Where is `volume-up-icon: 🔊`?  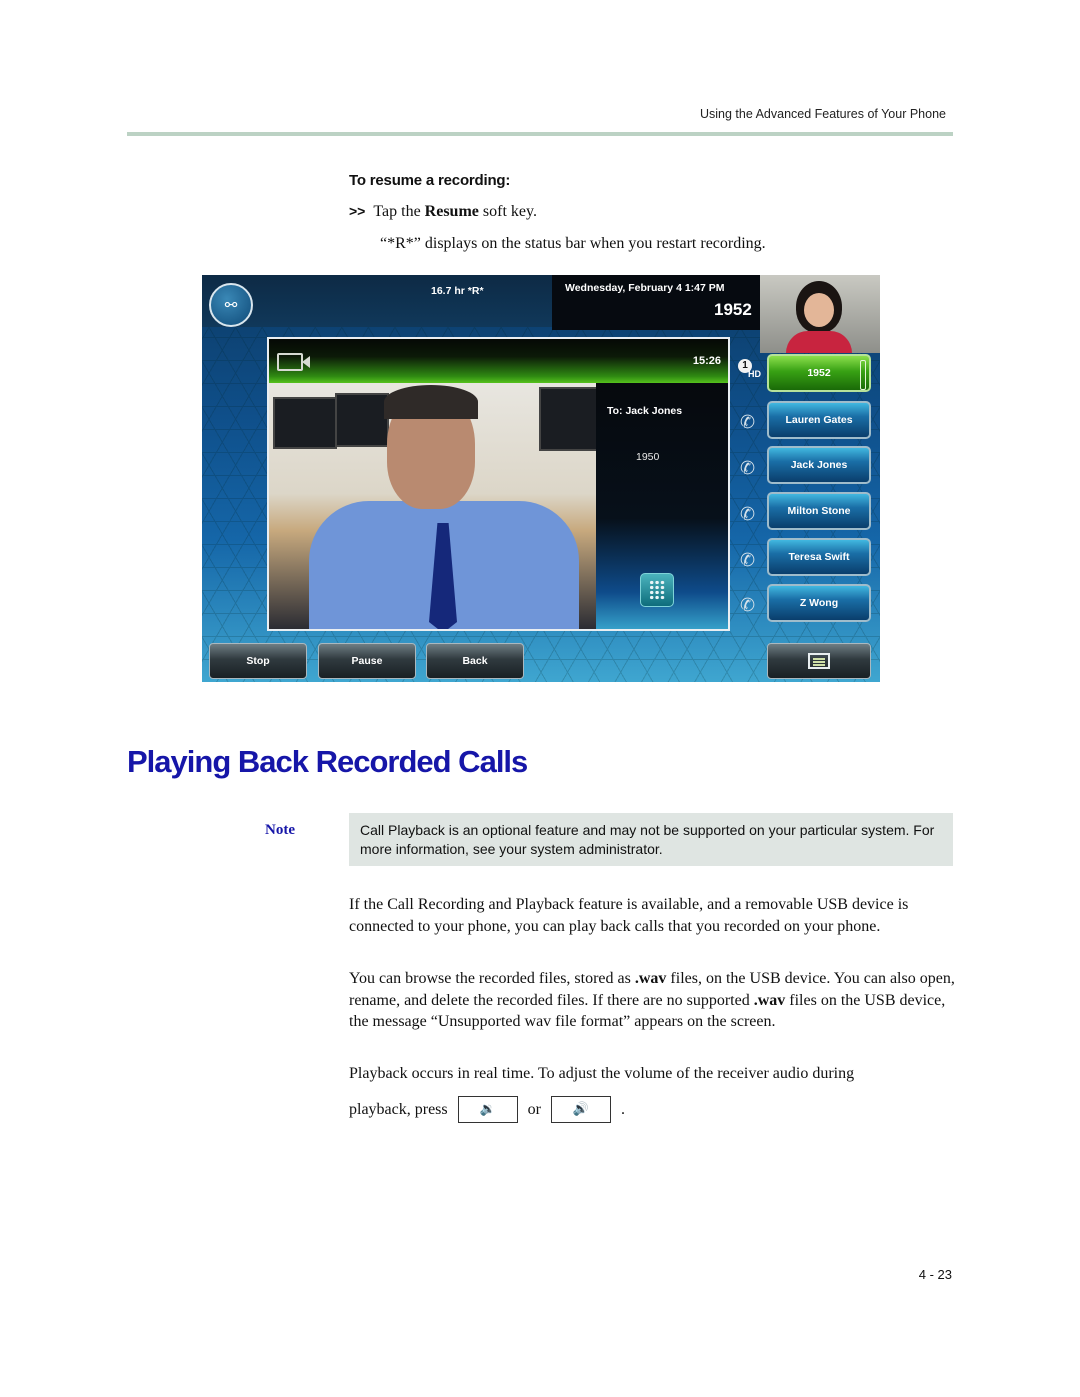 volume-up-icon: 🔊 is located at coordinates (581, 1109).